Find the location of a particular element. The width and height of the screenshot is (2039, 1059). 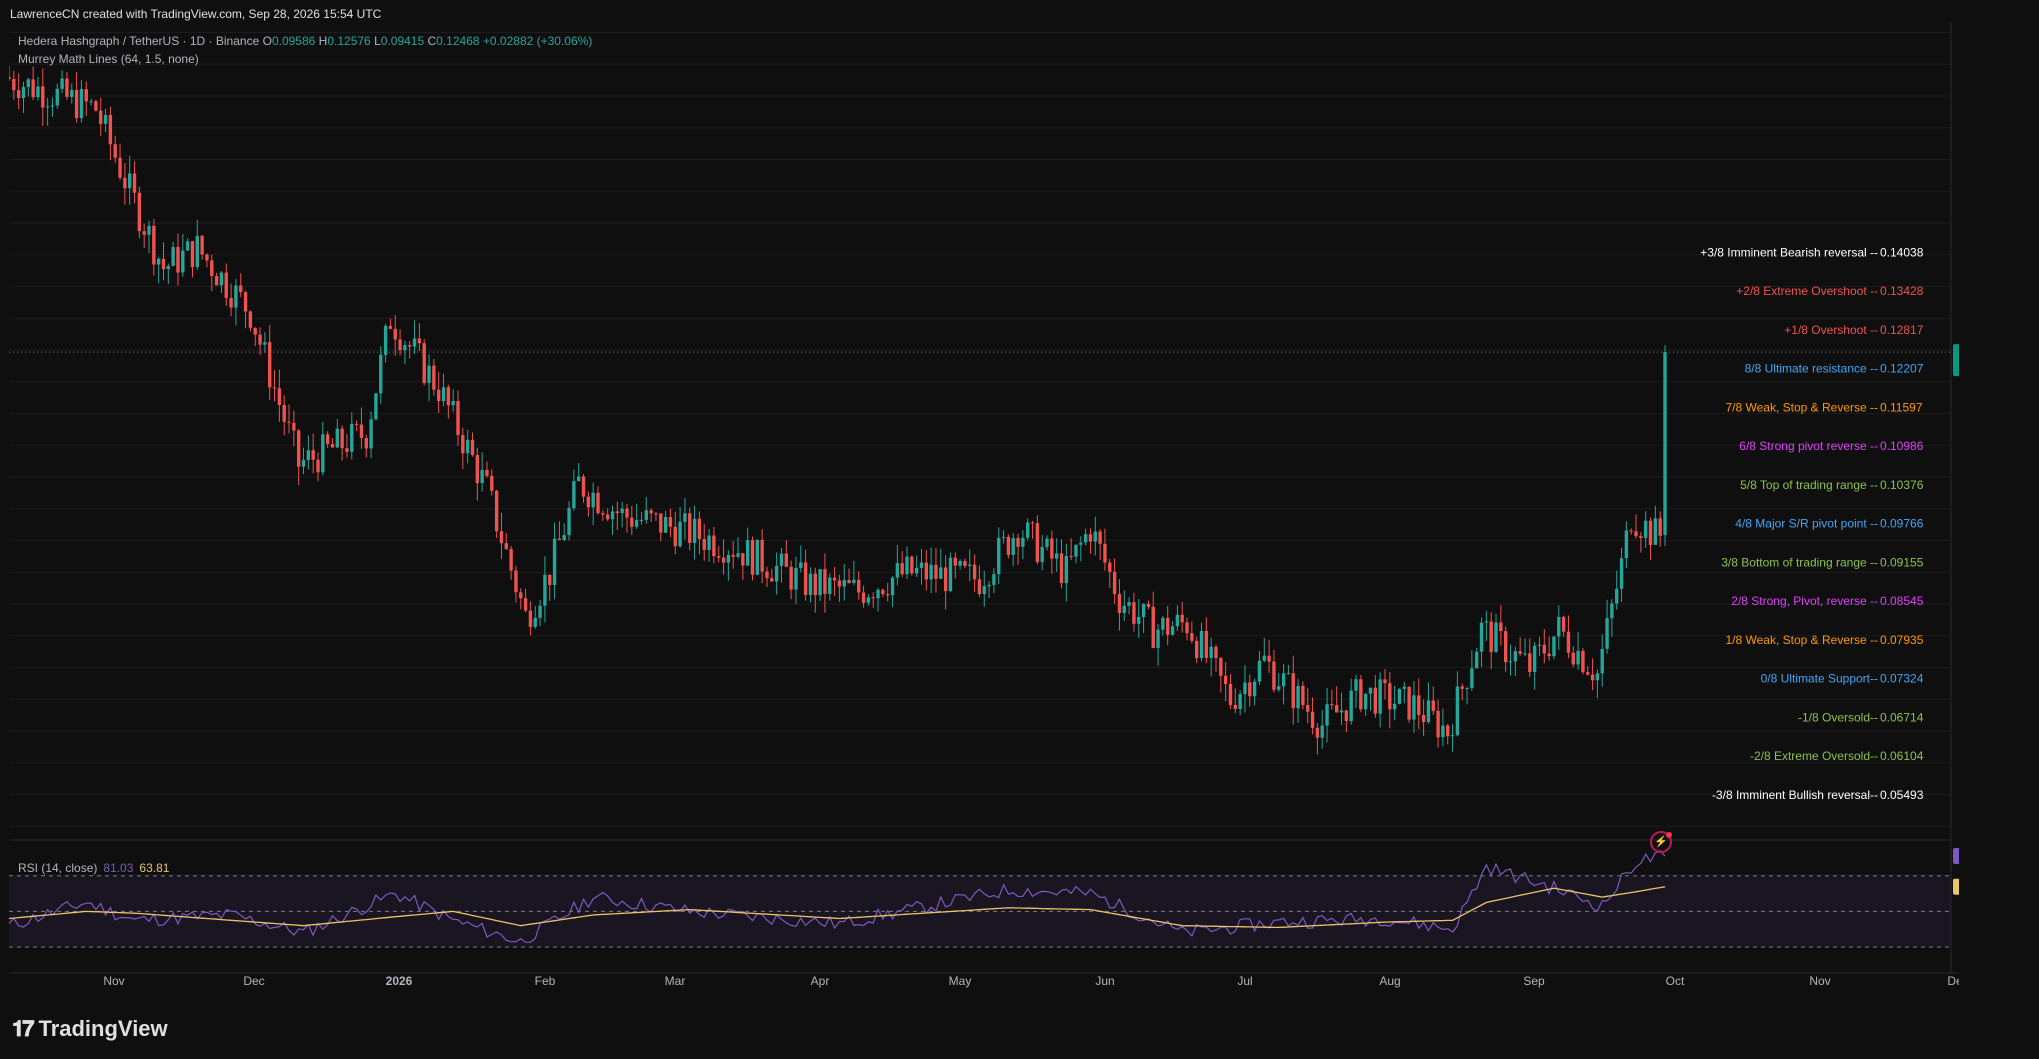

murrey-level-value: 0.08545 is located at coordinates (1902, 601).